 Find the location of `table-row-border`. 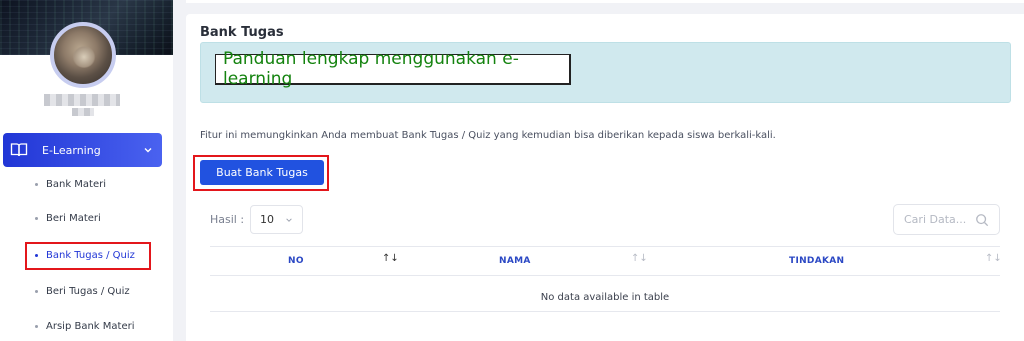

table-row-border is located at coordinates (605, 311).